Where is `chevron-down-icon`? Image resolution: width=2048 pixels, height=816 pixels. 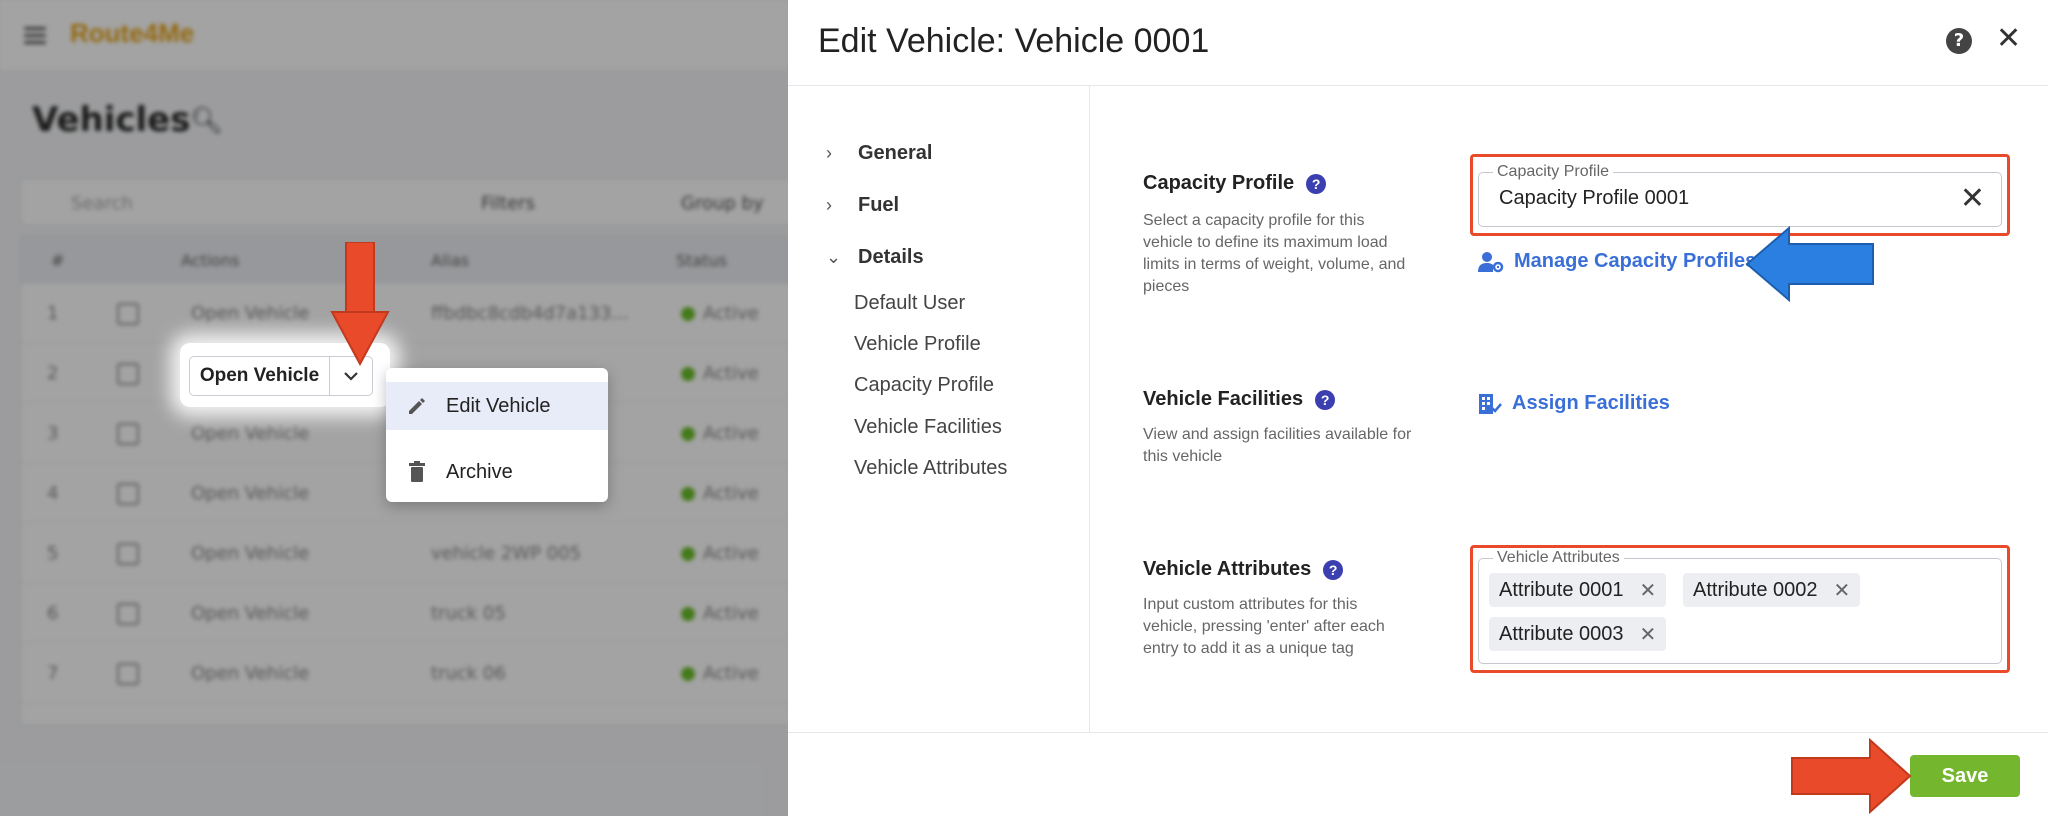
chevron-down-icon is located at coordinates (351, 376).